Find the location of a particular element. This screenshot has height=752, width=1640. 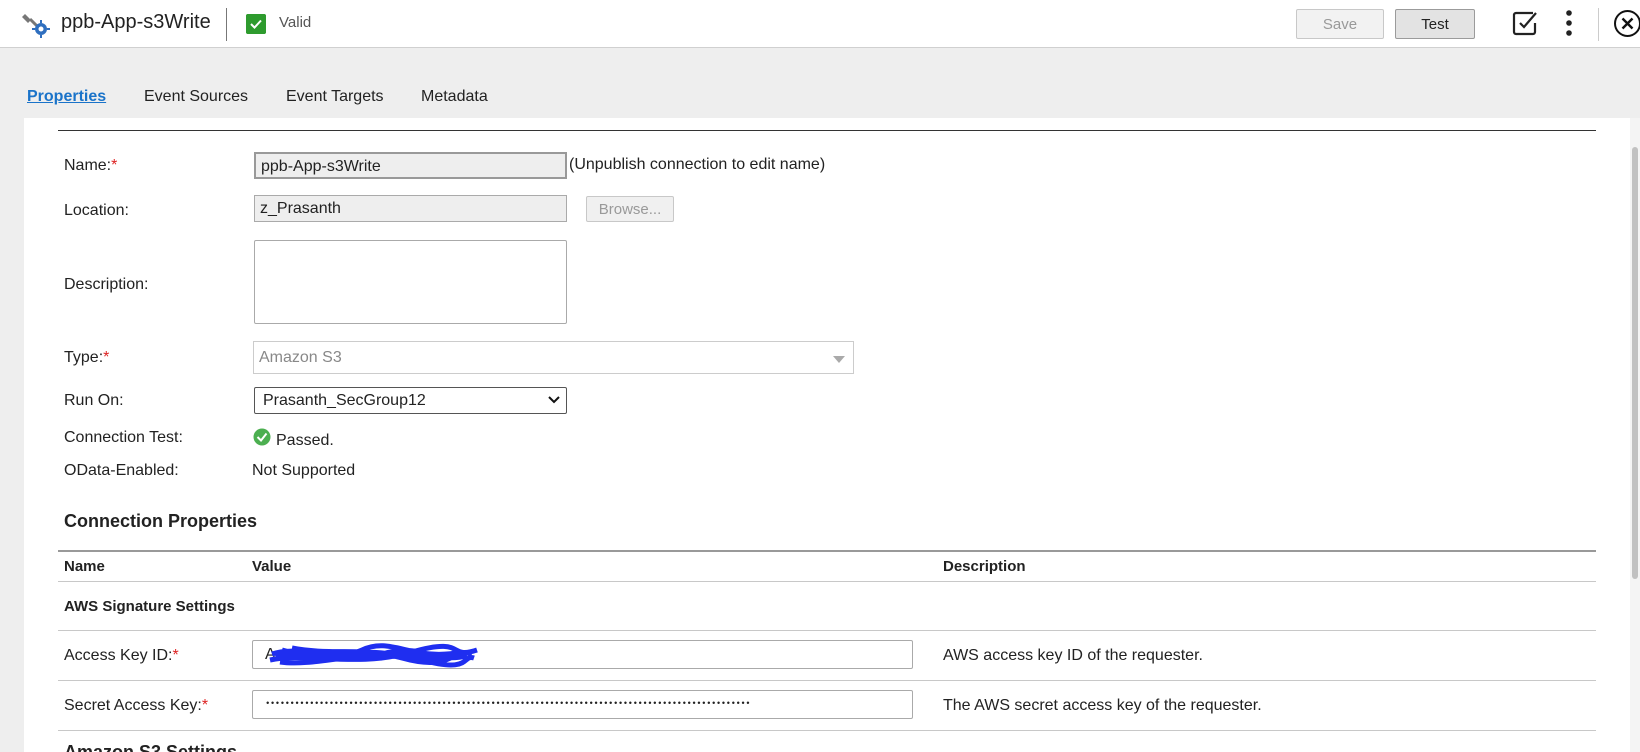

odata-label: OData-Enabled: is located at coordinates (121, 470).